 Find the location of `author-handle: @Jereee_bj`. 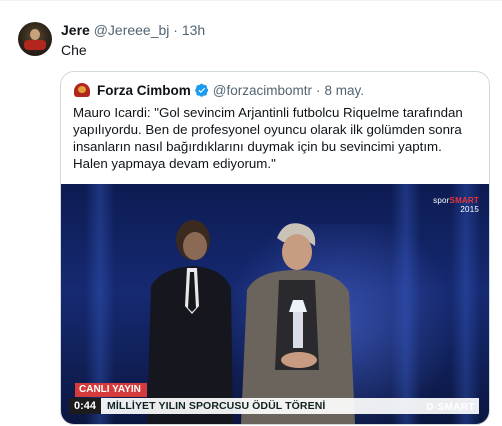

author-handle: @Jereee_bj is located at coordinates (132, 30).